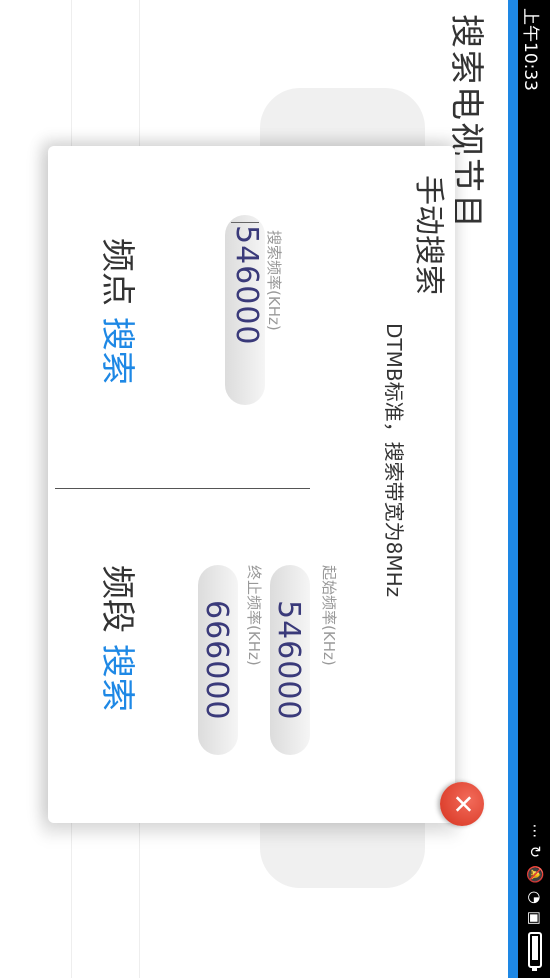 This screenshot has height=978, width=550. I want to click on point-search-button: 搜索, so click(117, 351).